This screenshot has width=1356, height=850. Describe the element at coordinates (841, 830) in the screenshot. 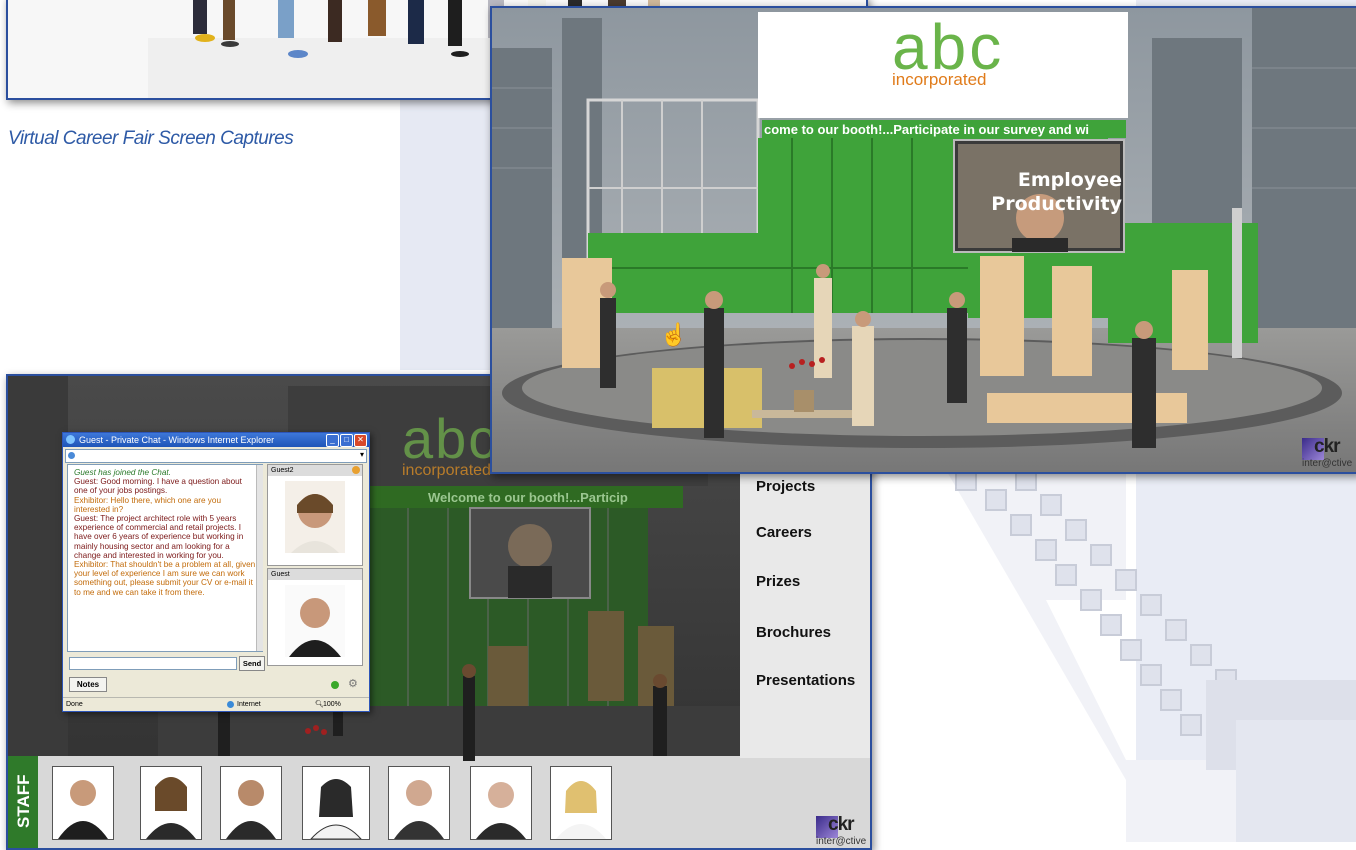

I see `ckr-logo-bottom: ckr inter@ctive` at that location.